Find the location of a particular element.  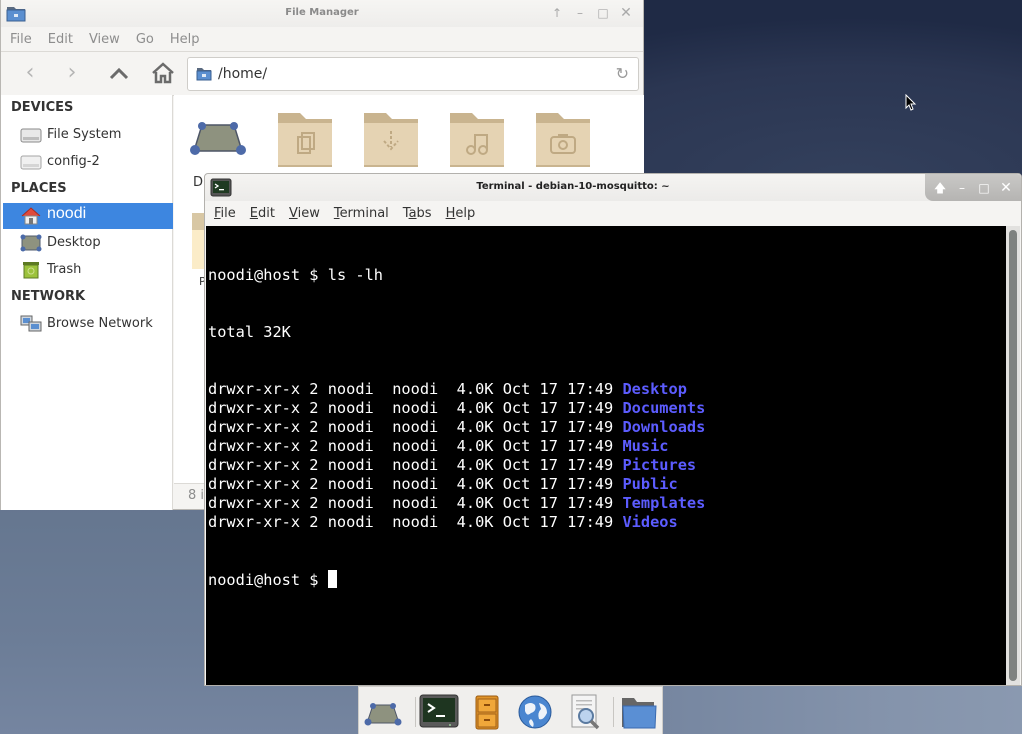

terminal-scrollbar is located at coordinates (1013, 455).